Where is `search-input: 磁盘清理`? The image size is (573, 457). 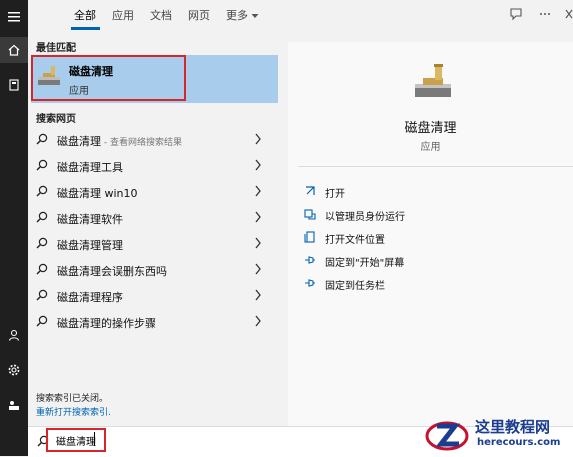 search-input: 磁盘清理 is located at coordinates (76, 440).